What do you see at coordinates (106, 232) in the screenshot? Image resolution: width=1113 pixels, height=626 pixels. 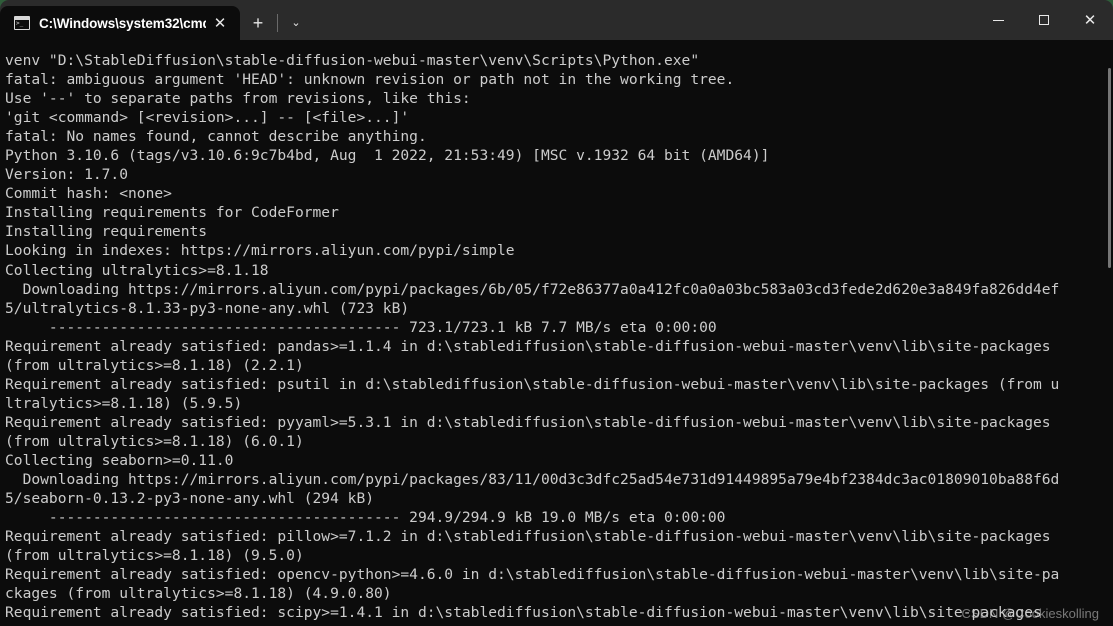 I see `terminal-line: Installing requirements` at bounding box center [106, 232].